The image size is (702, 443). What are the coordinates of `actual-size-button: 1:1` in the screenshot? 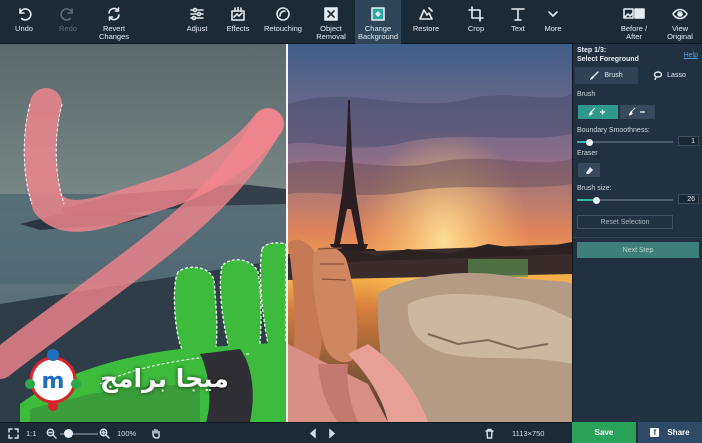 It's located at (31, 433).